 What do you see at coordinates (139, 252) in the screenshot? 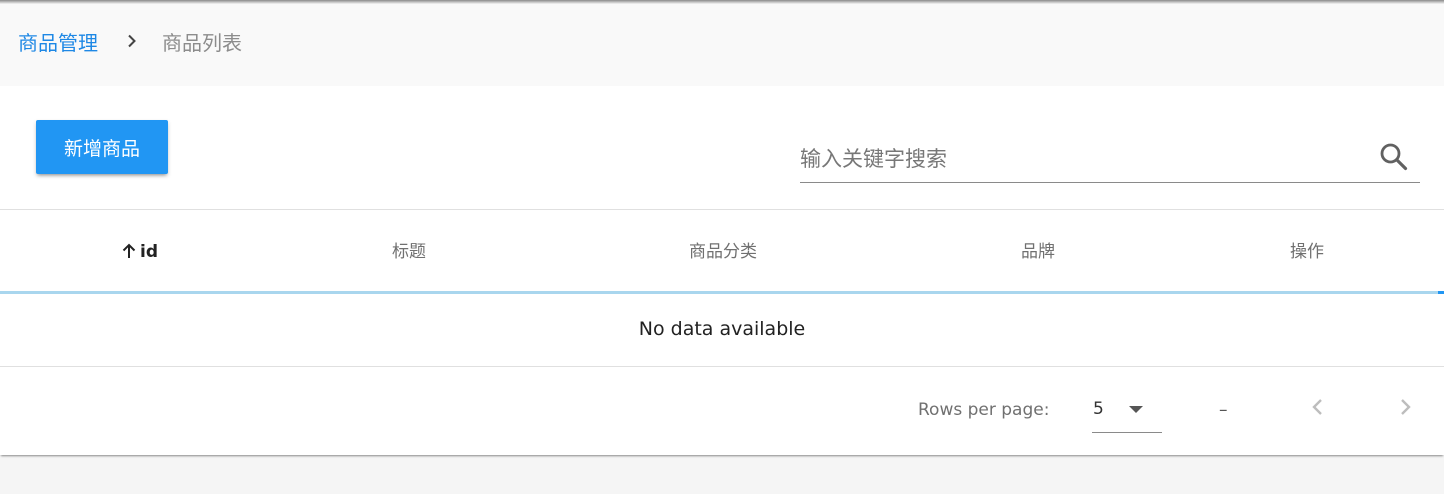
I see `column-header-id: id` at bounding box center [139, 252].